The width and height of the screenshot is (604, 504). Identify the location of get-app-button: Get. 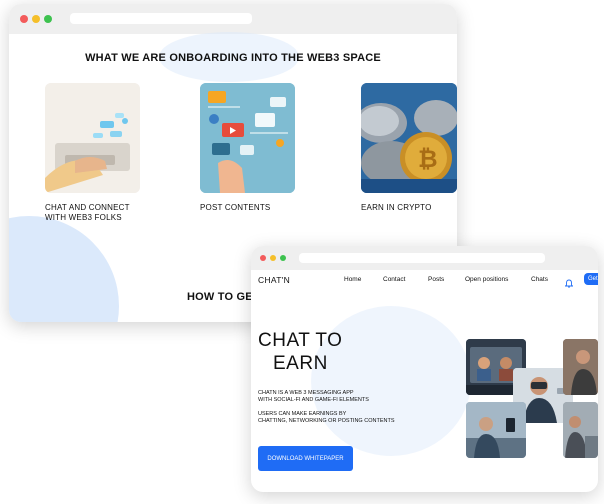
(591, 279).